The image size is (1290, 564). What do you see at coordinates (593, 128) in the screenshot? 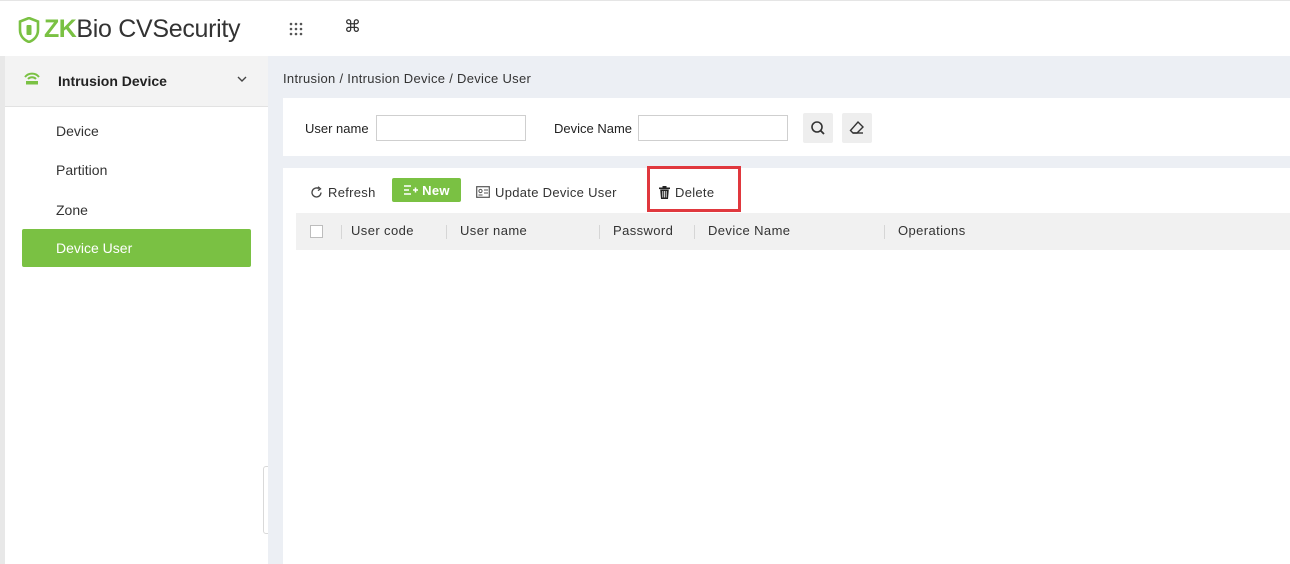
I see `device-name-label: Device Name` at bounding box center [593, 128].